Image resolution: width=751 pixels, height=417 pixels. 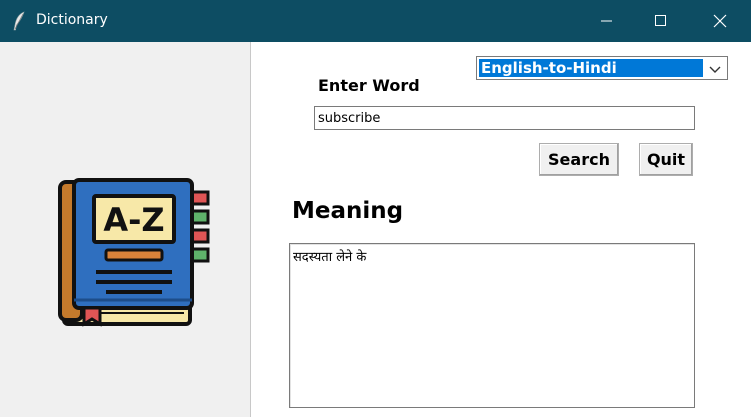 I want to click on maximize-button, so click(x=661, y=21).